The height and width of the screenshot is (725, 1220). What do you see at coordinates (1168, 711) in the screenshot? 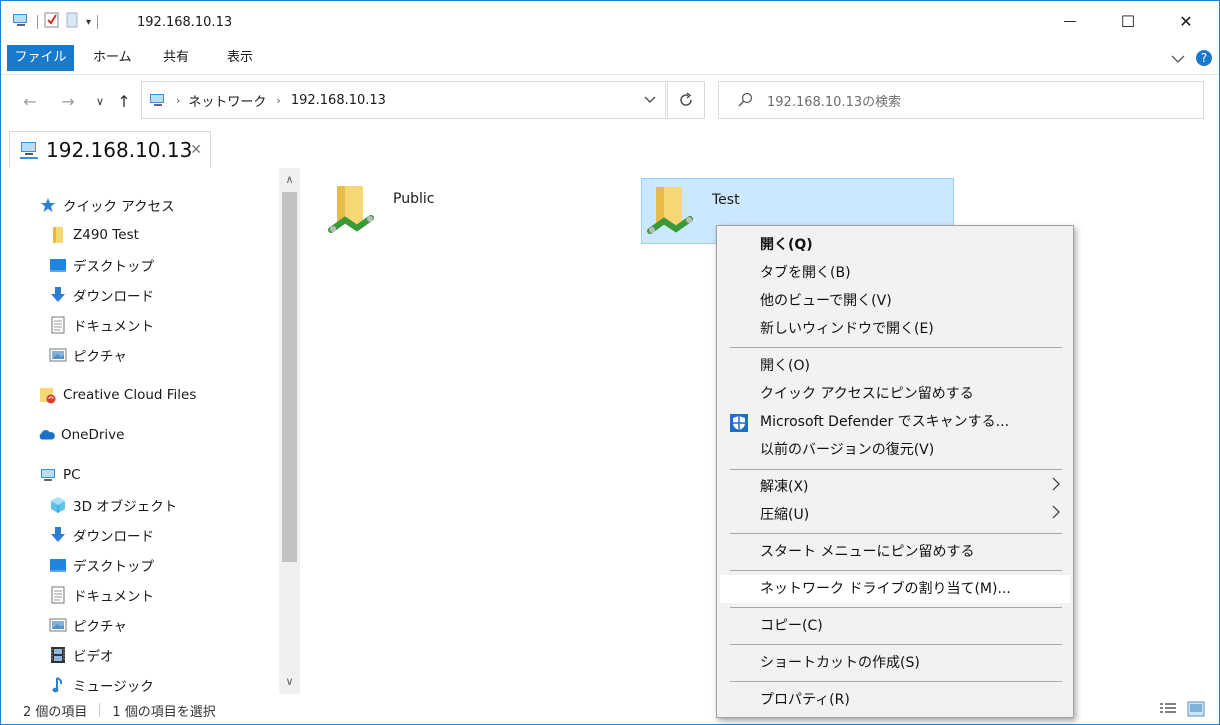
I see `details-view-icon` at bounding box center [1168, 711].